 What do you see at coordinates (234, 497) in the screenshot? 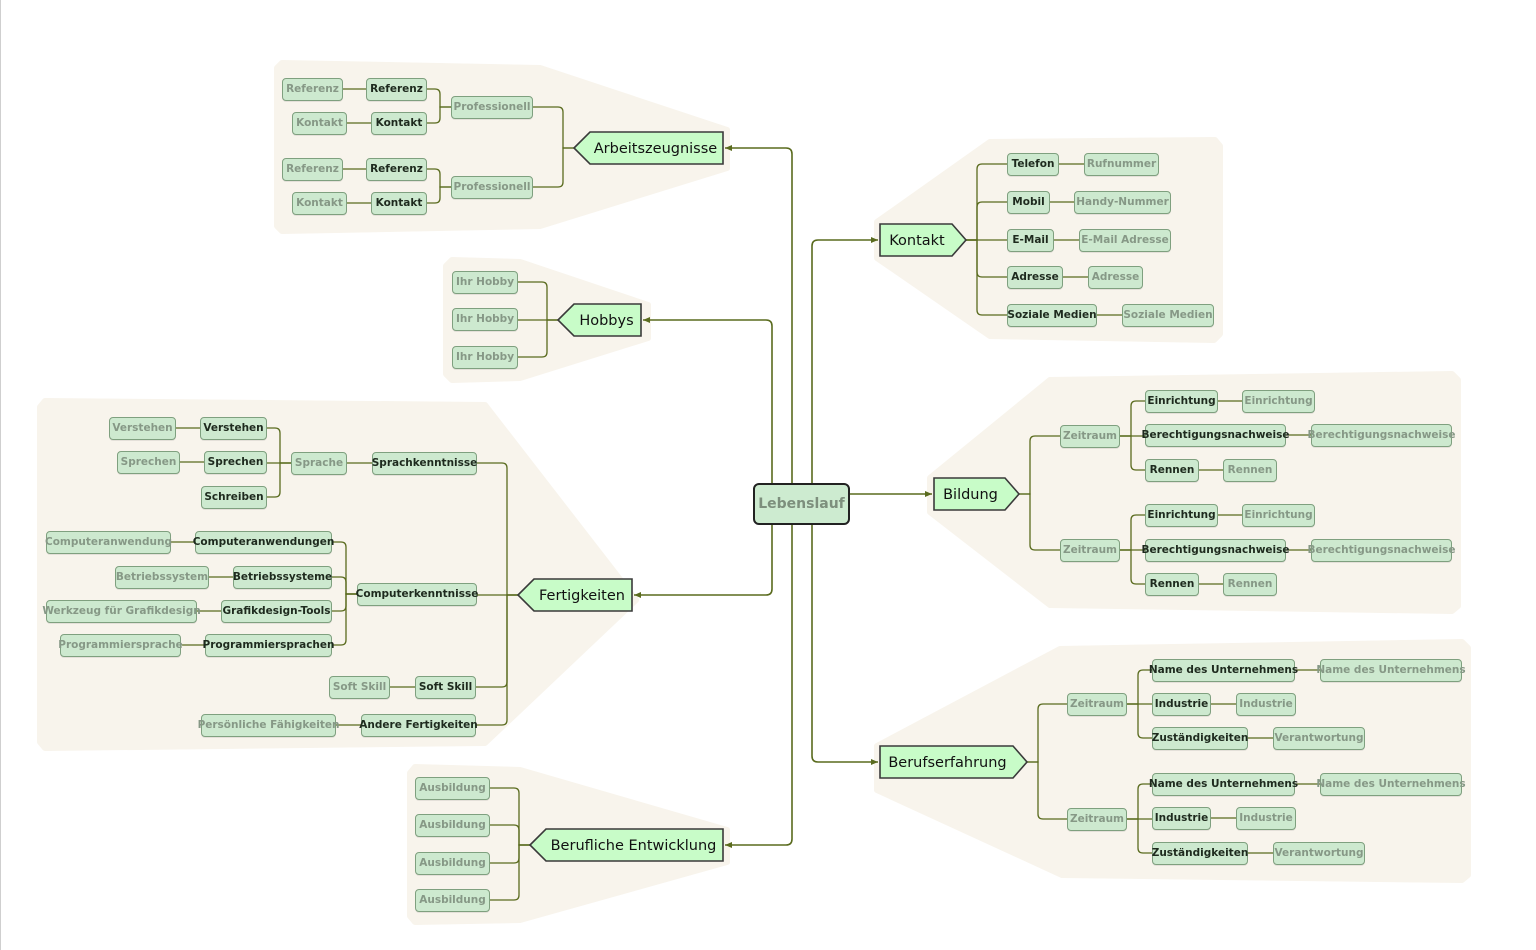
I see `topic-node: Schreiben` at bounding box center [234, 497].